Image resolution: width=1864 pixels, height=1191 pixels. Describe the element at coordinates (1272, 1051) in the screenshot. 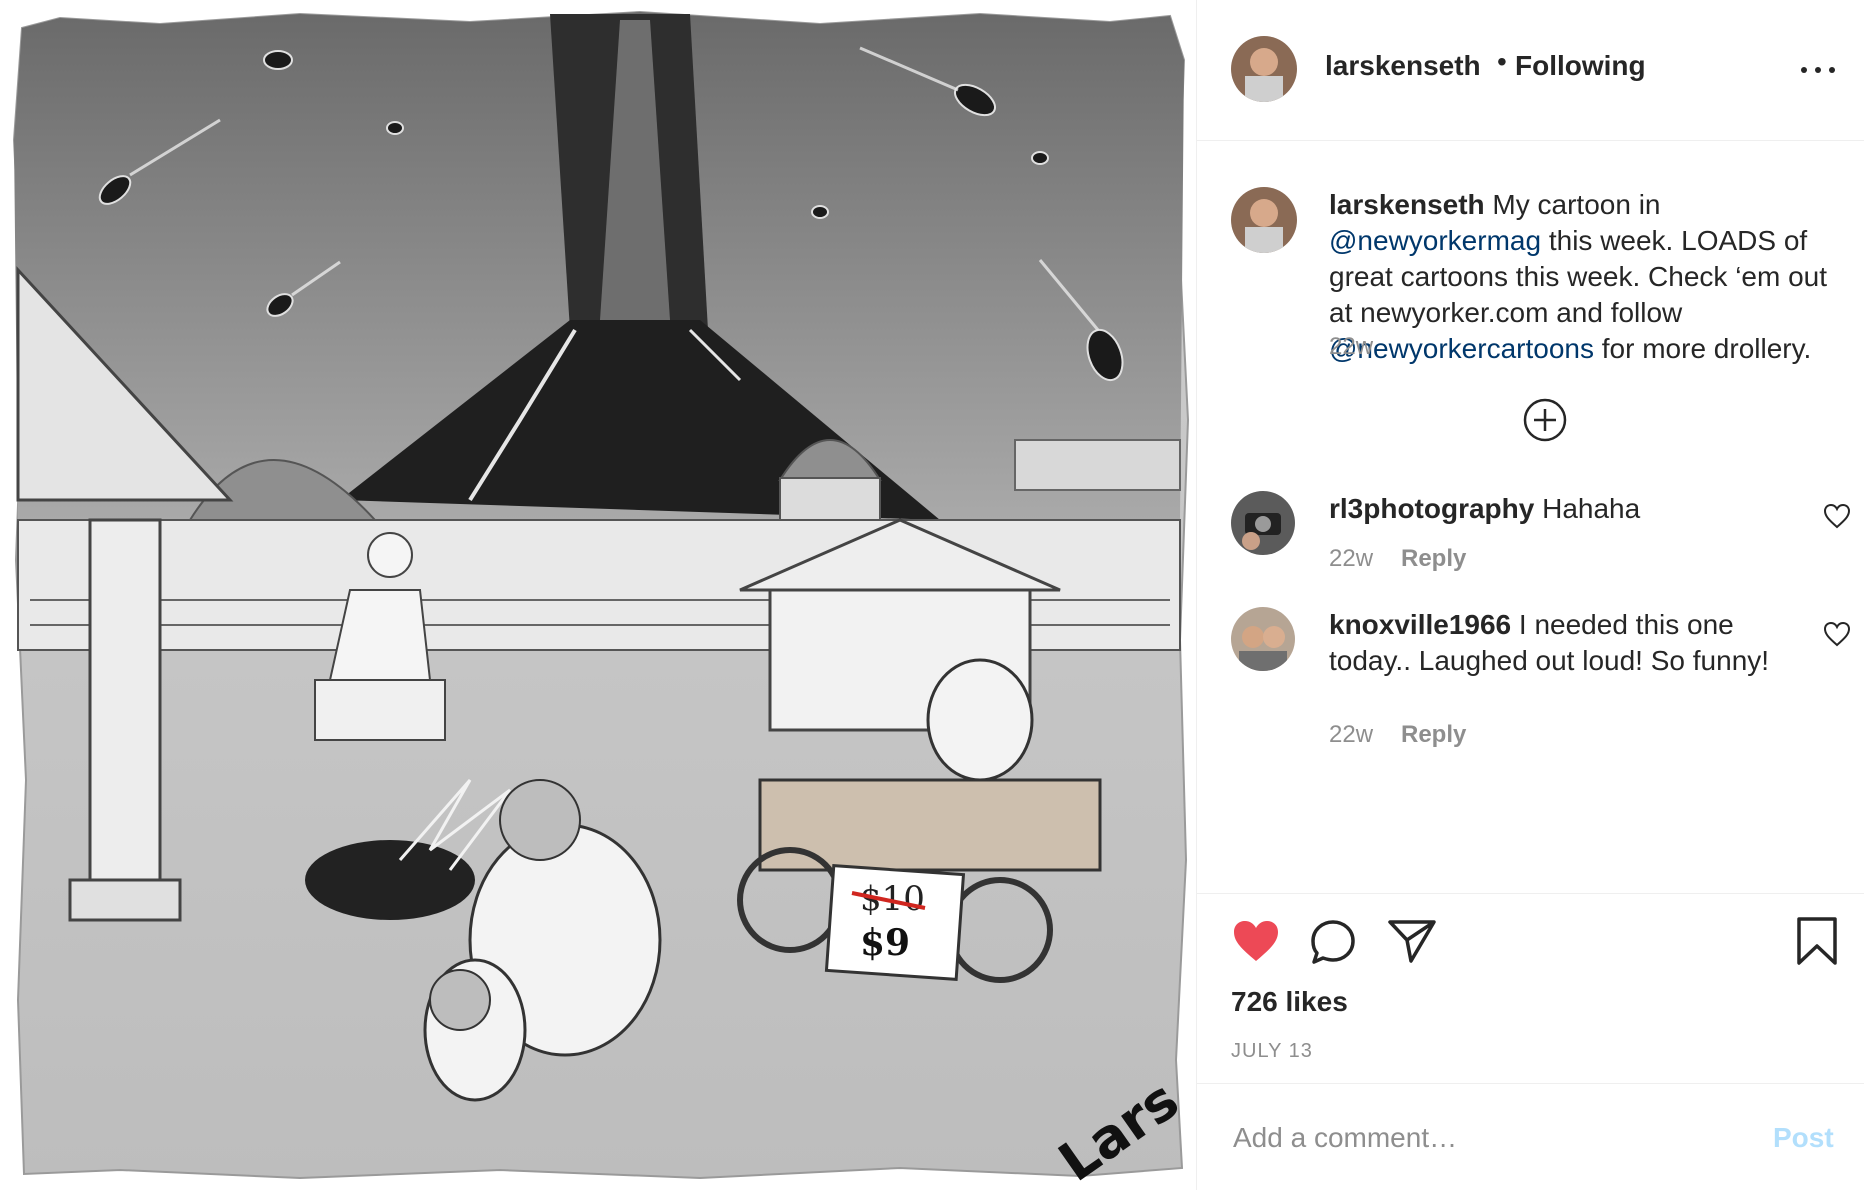

I see `post-date: JULY 13` at that location.